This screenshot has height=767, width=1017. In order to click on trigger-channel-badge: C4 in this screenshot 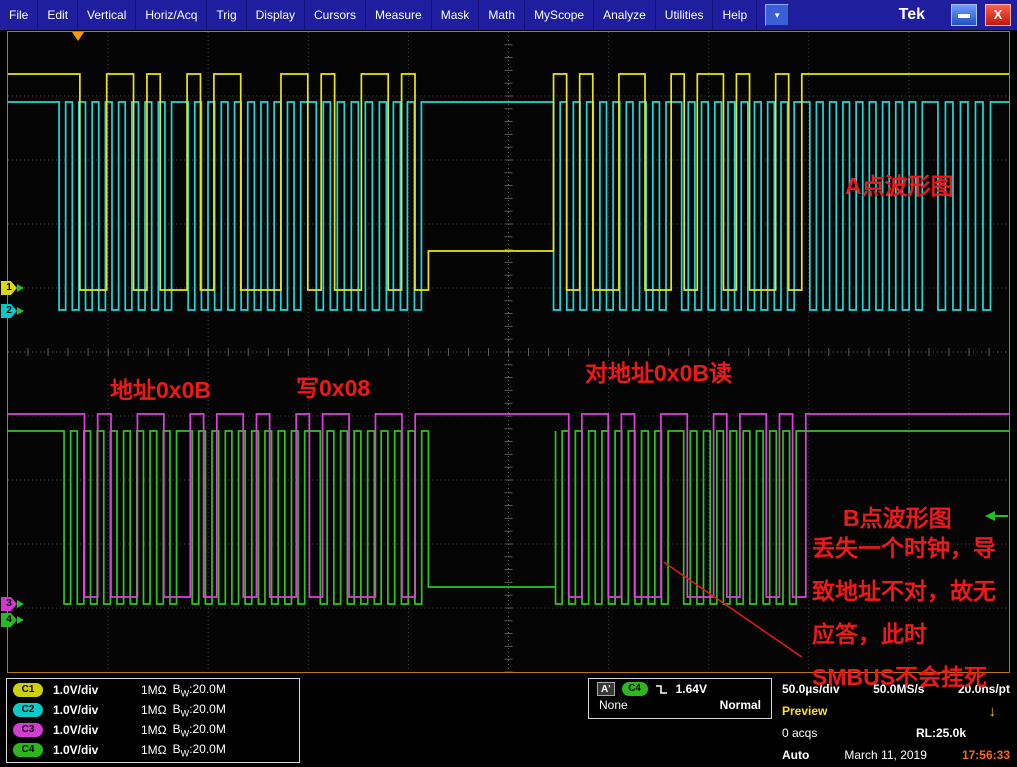, I will do `click(634, 689)`.